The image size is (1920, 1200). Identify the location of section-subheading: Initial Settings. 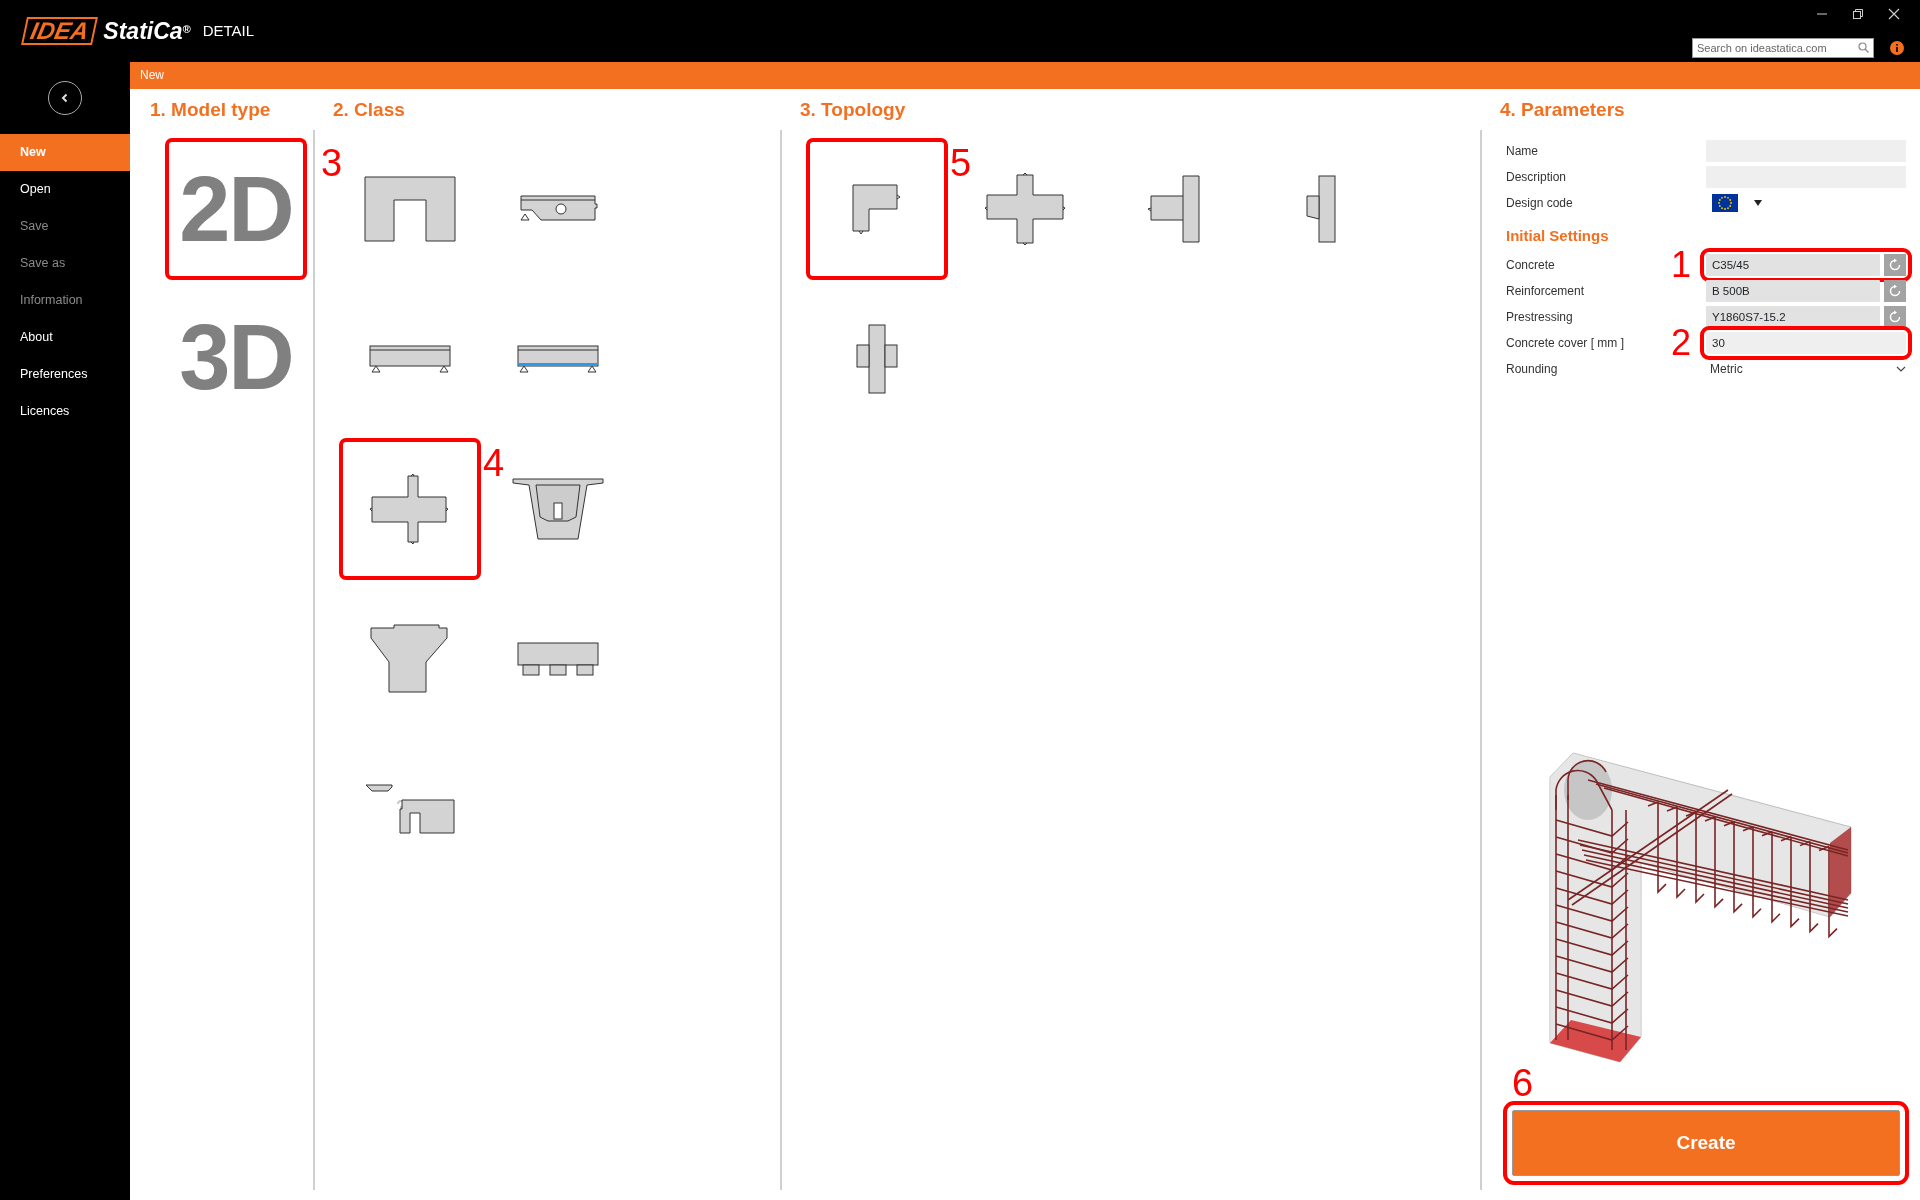
(1558, 236).